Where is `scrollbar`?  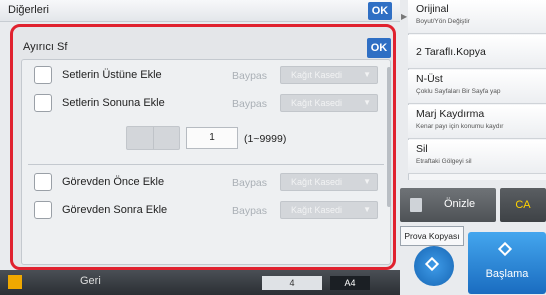
scrollbar is located at coordinates (389, 137).